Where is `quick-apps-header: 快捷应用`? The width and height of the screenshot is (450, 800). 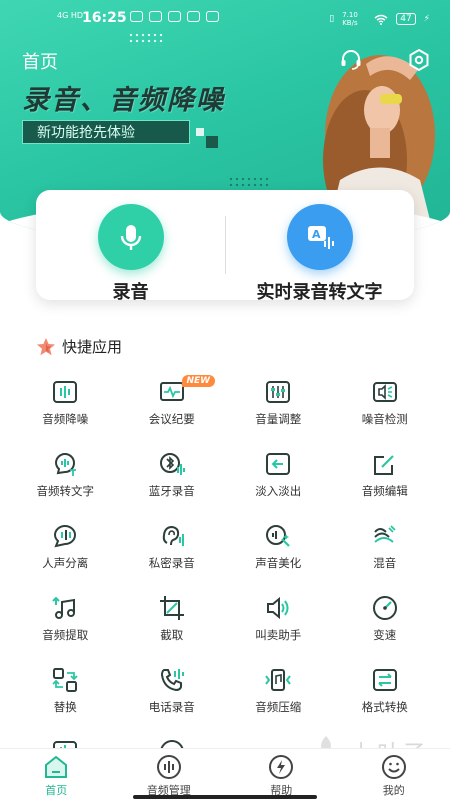 quick-apps-header: 快捷应用 is located at coordinates (79, 346).